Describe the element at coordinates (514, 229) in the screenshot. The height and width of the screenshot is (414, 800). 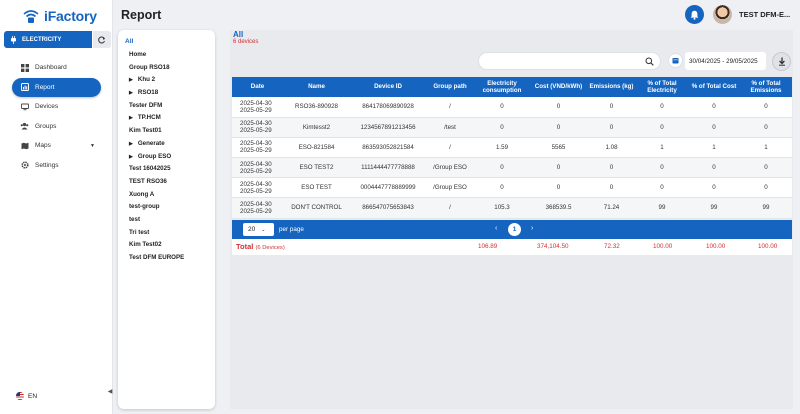
I see `page-number-button: 1` at that location.